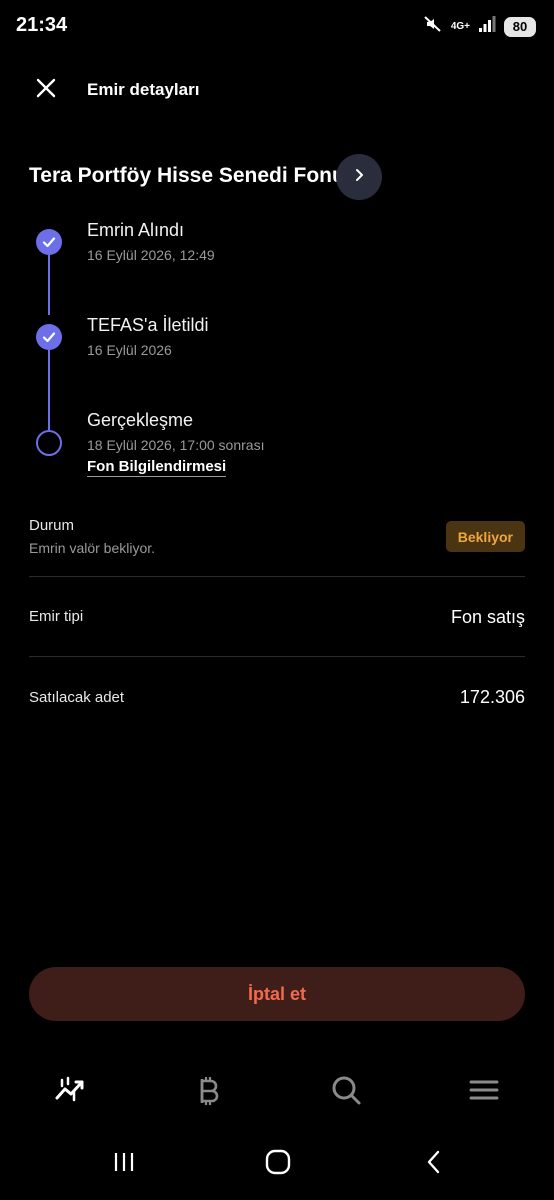 The height and width of the screenshot is (1200, 554). I want to click on quantity-label: Satılacak adet, so click(77, 697).